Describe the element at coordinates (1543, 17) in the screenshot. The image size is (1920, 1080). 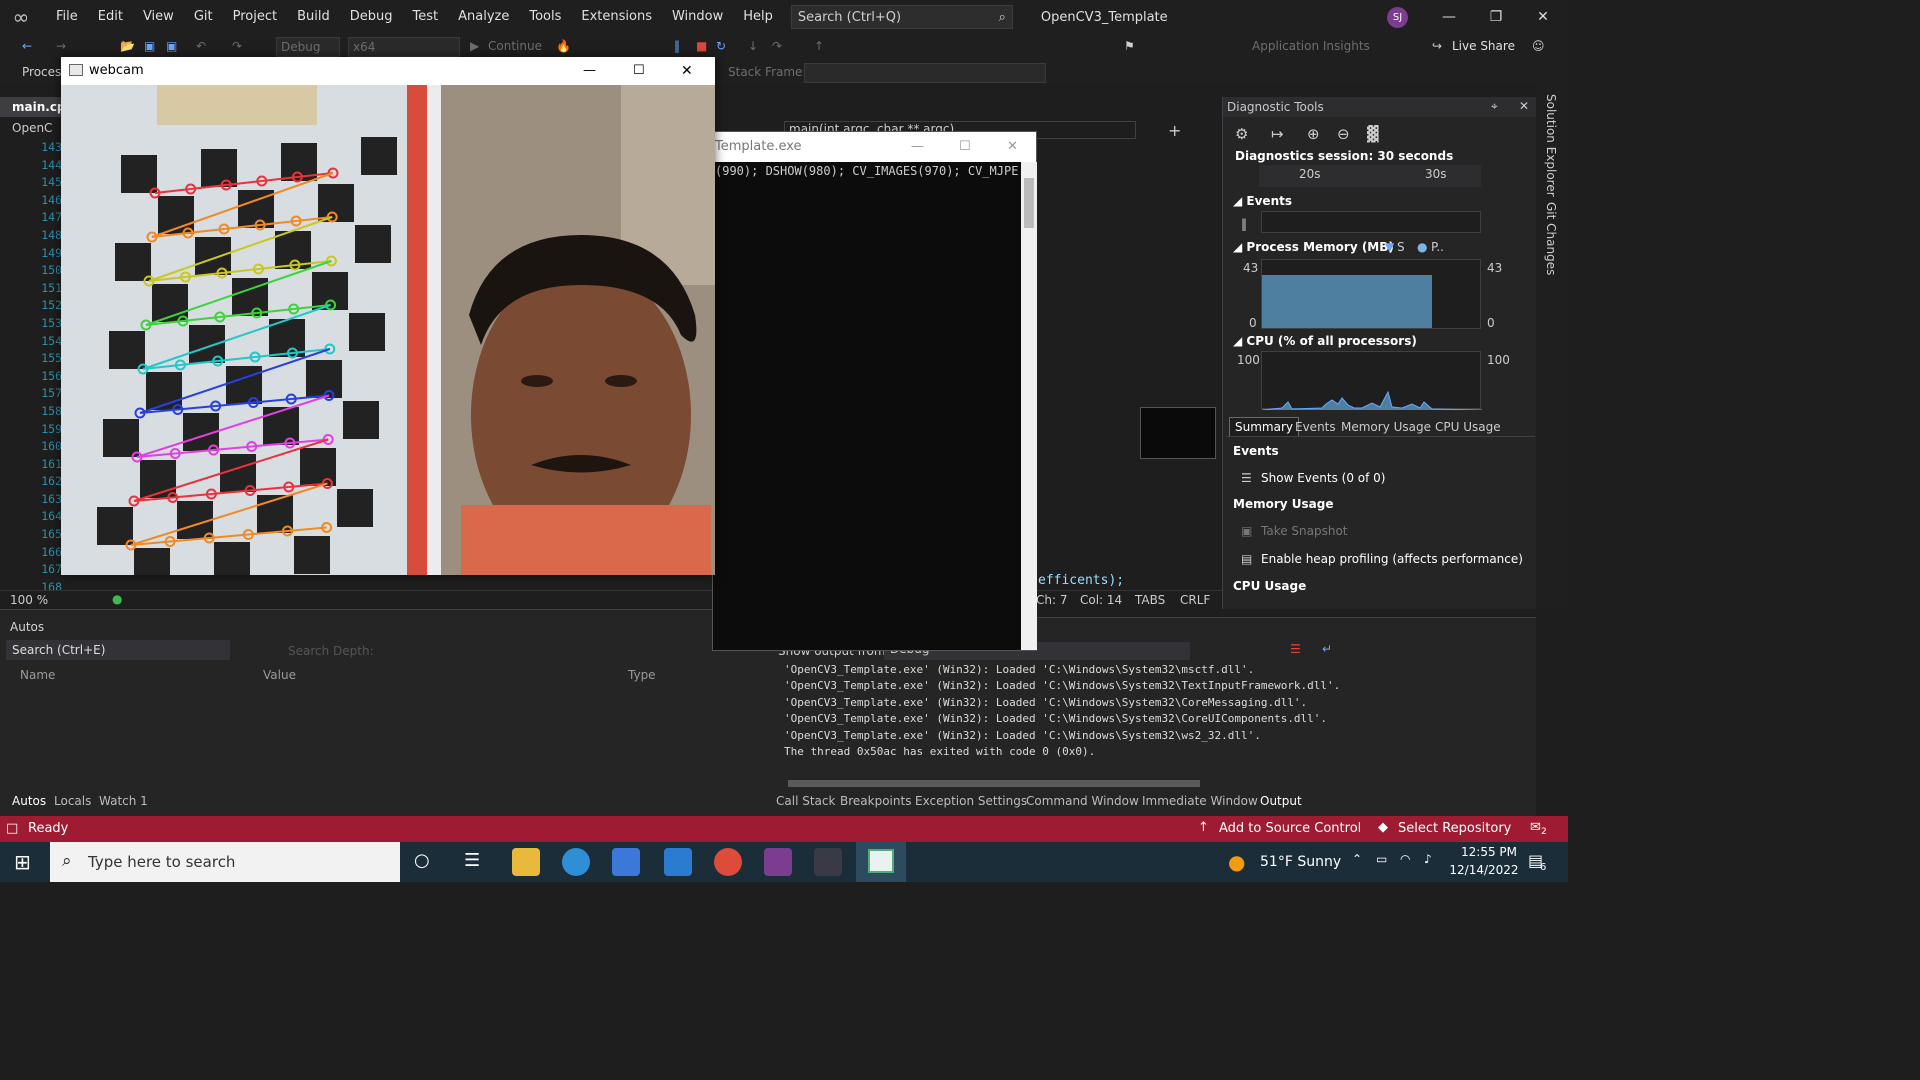
I see `close-icon: ✕` at that location.